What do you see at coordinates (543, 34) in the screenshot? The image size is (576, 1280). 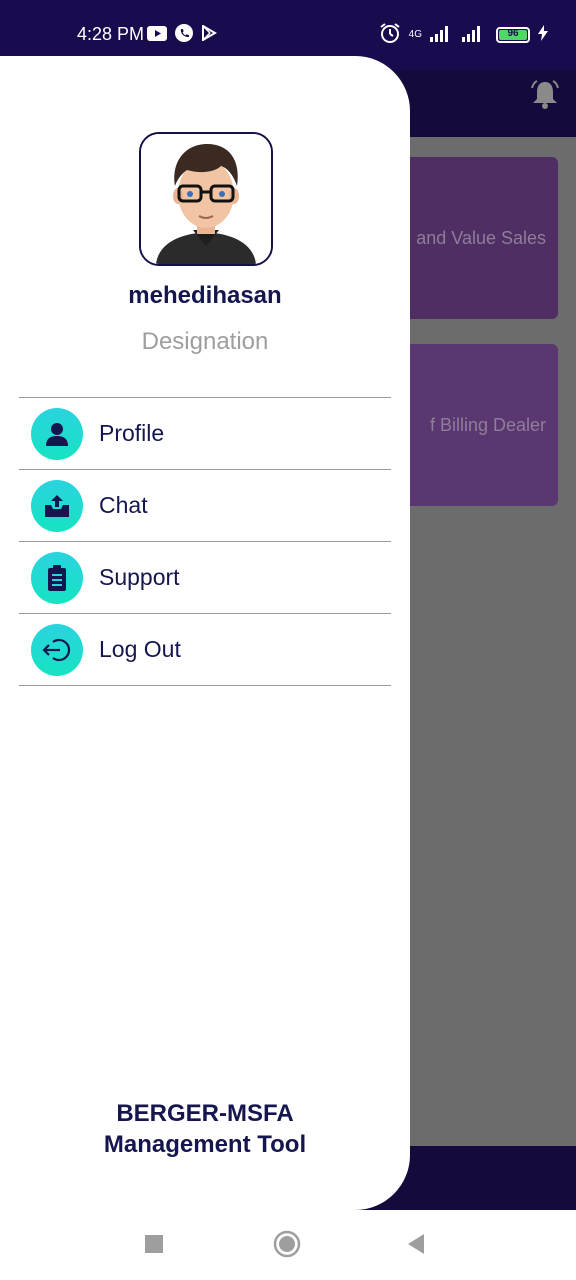 I see `charging-icon` at bounding box center [543, 34].